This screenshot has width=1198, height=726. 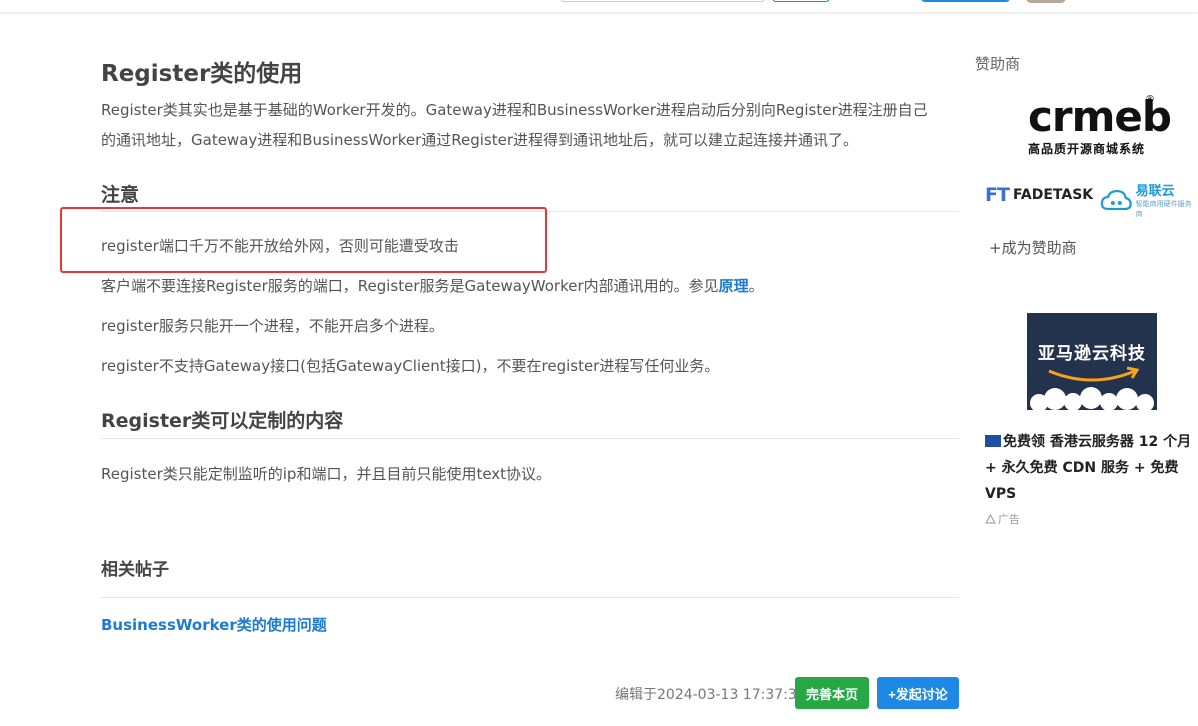 I want to click on avatar, so click(x=1046, y=1).